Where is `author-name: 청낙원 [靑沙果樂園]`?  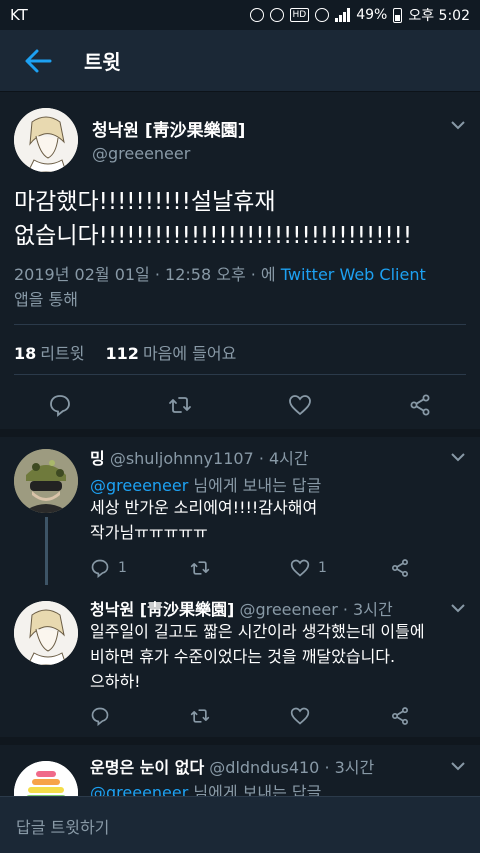
author-name: 청낙원 [靑沙果樂園] is located at coordinates (168, 128).